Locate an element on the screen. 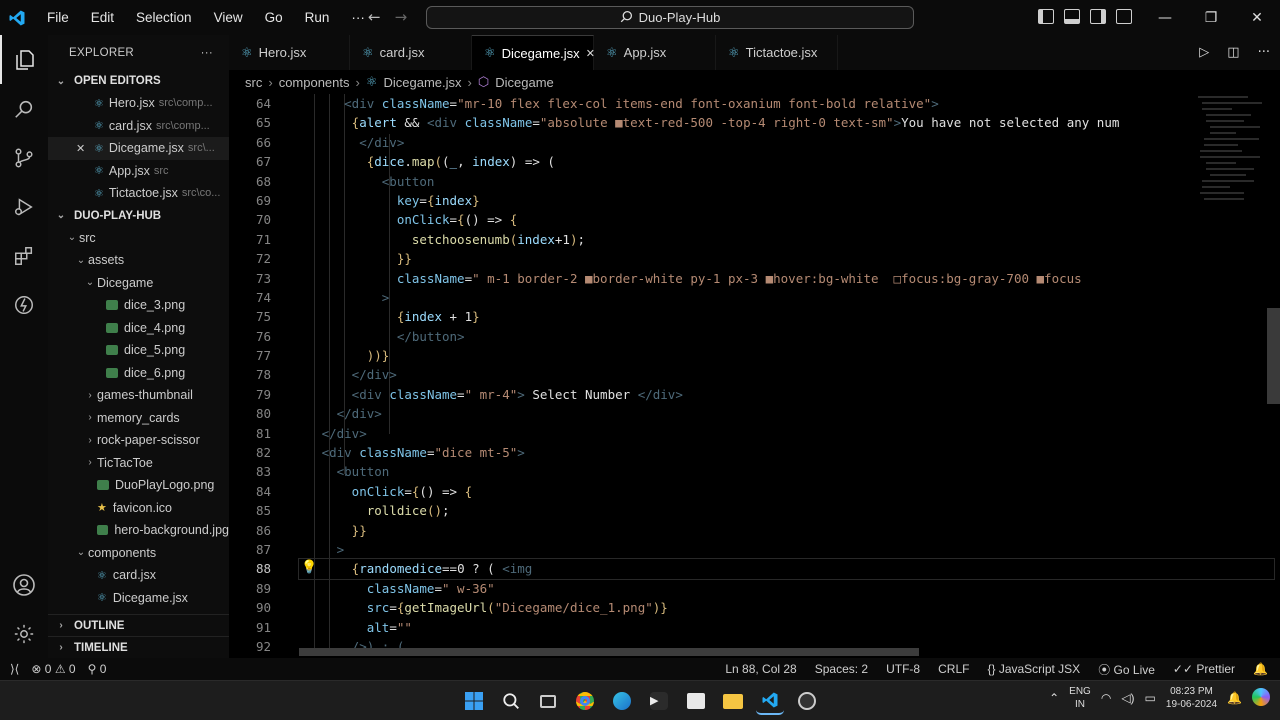 This screenshot has height=720, width=1280. notifications-bell-icon: 🔔 is located at coordinates (1260, 669).